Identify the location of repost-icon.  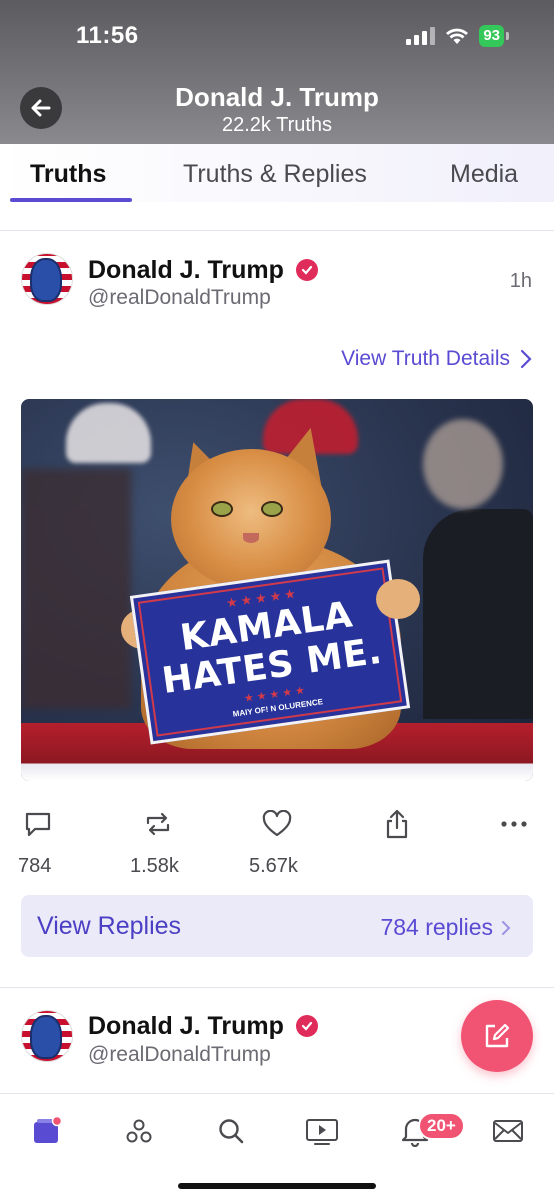
(158, 824).